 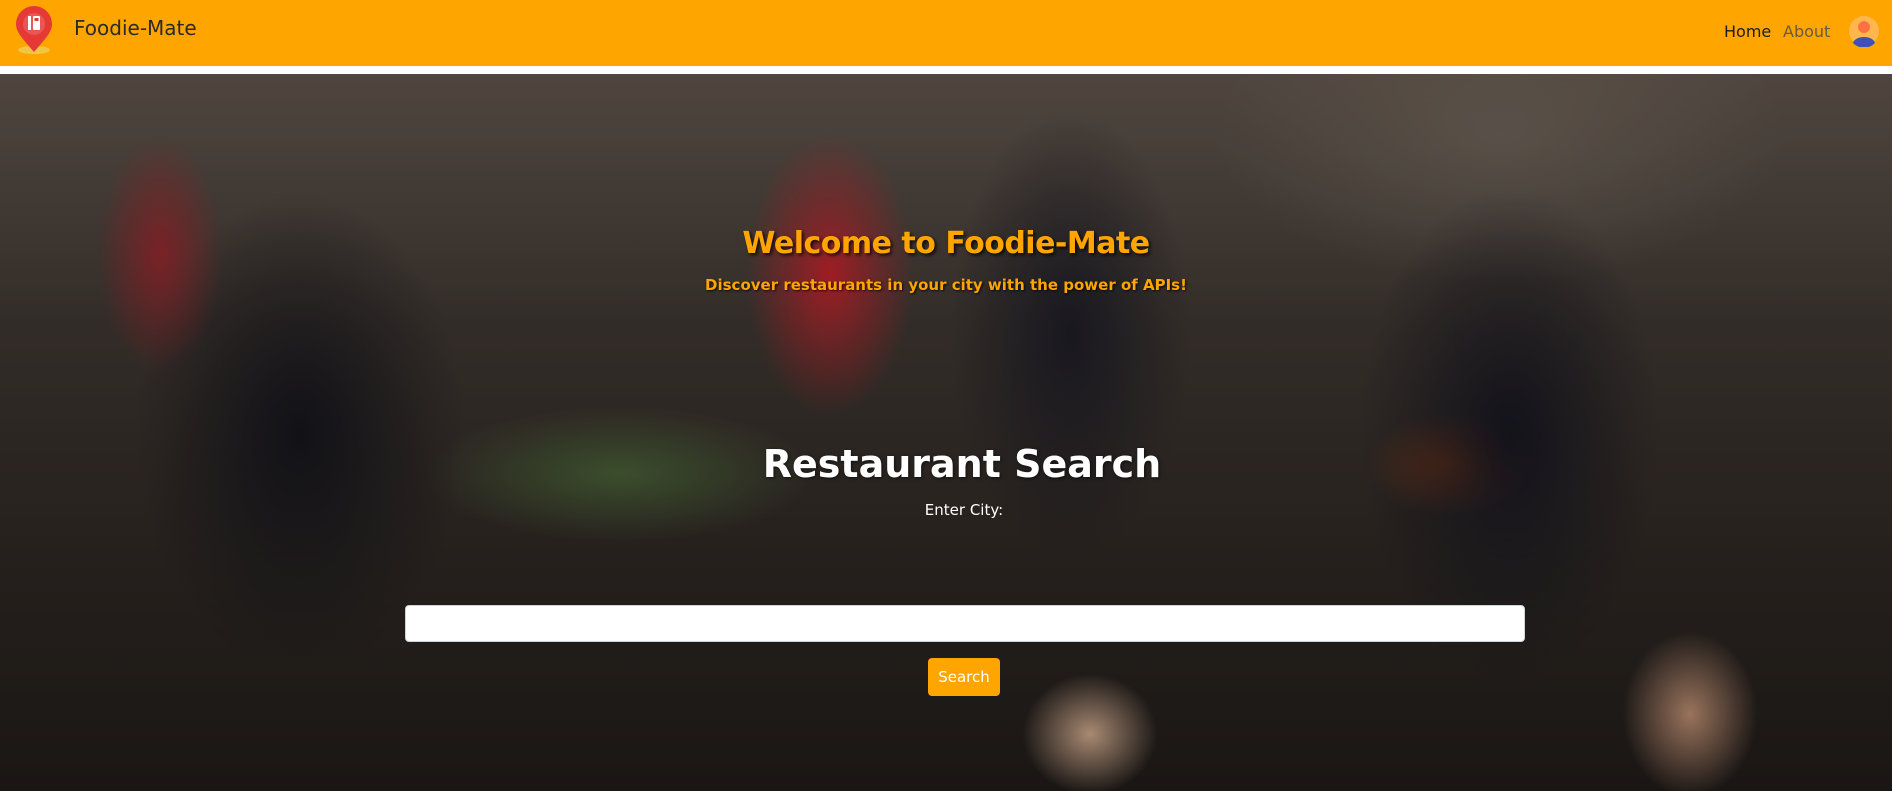 What do you see at coordinates (964, 677) in the screenshot?
I see `search-button: Search` at bounding box center [964, 677].